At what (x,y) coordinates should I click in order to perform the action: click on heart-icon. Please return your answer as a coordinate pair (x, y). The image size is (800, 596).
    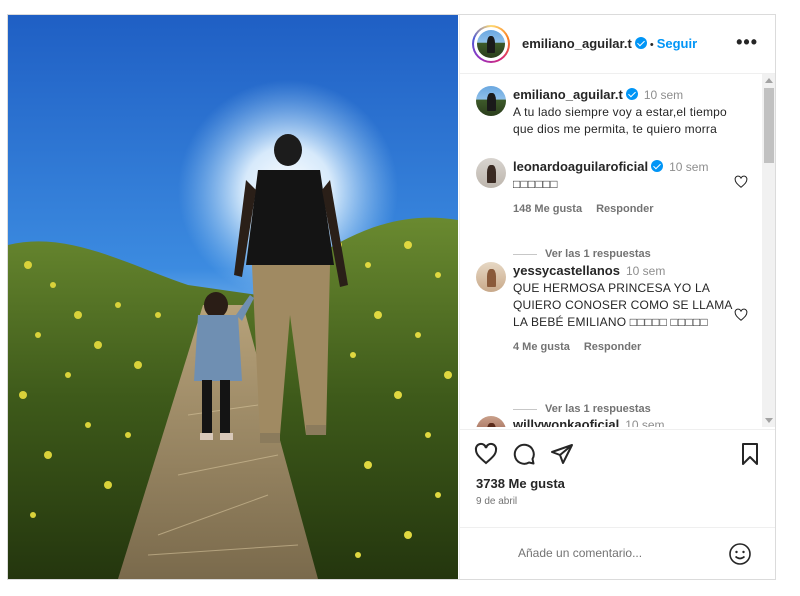
    Looking at the image, I should click on (486, 454).